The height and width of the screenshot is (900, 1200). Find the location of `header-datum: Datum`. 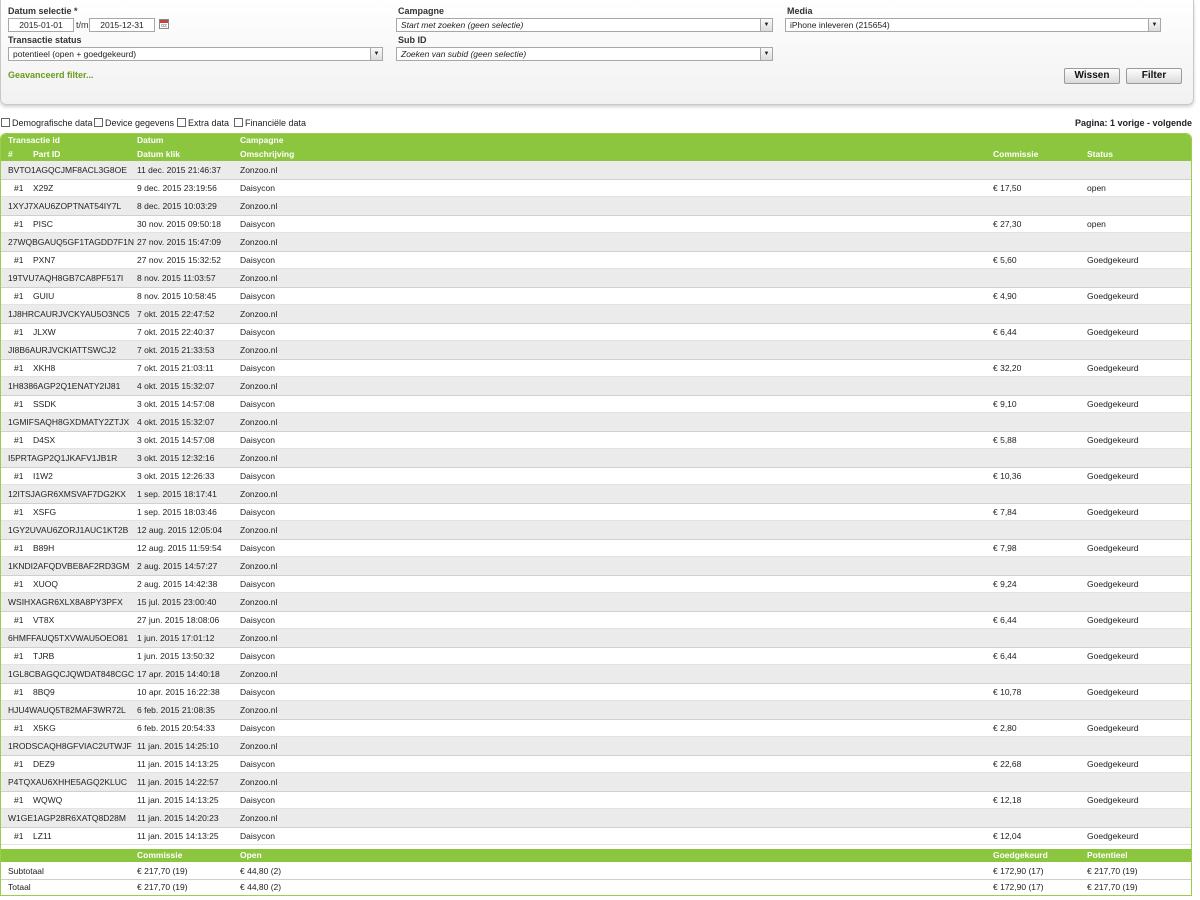

header-datum: Datum is located at coordinates (150, 140).